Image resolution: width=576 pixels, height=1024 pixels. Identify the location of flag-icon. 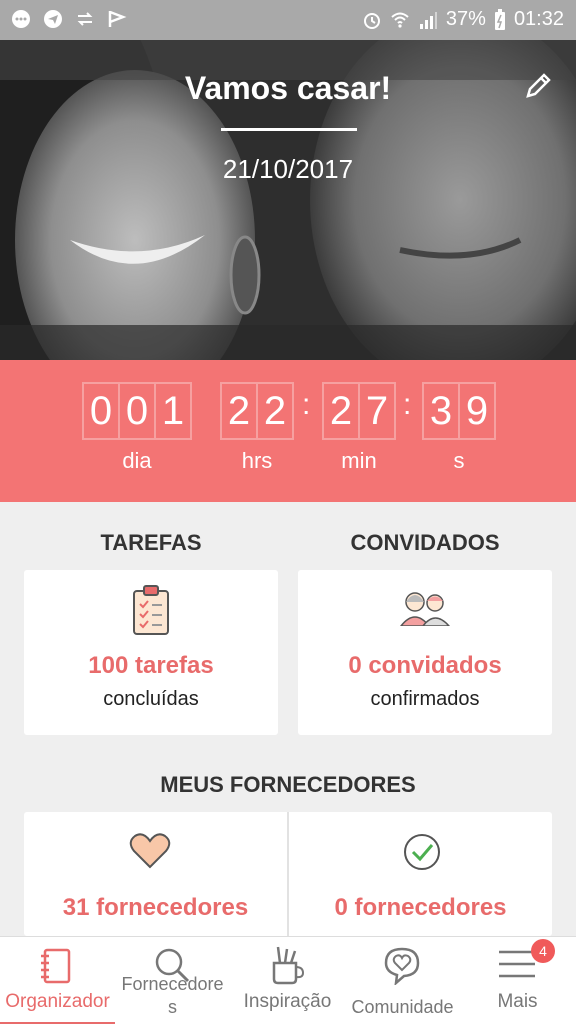
(117, 18).